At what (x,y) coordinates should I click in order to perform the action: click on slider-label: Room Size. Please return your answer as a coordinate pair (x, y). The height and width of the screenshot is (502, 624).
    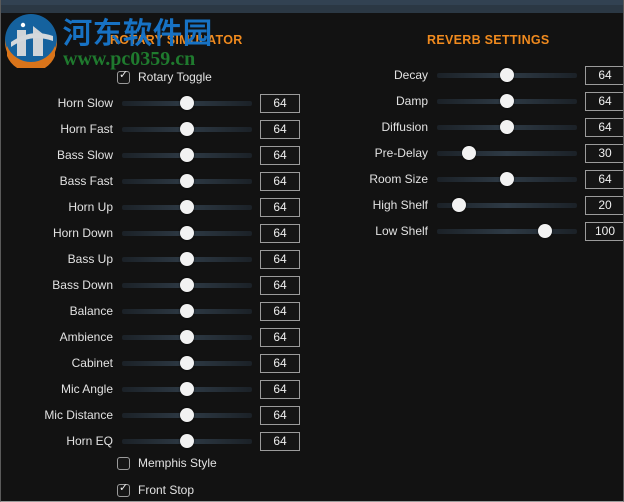
    Looking at the image, I should click on (398, 179).